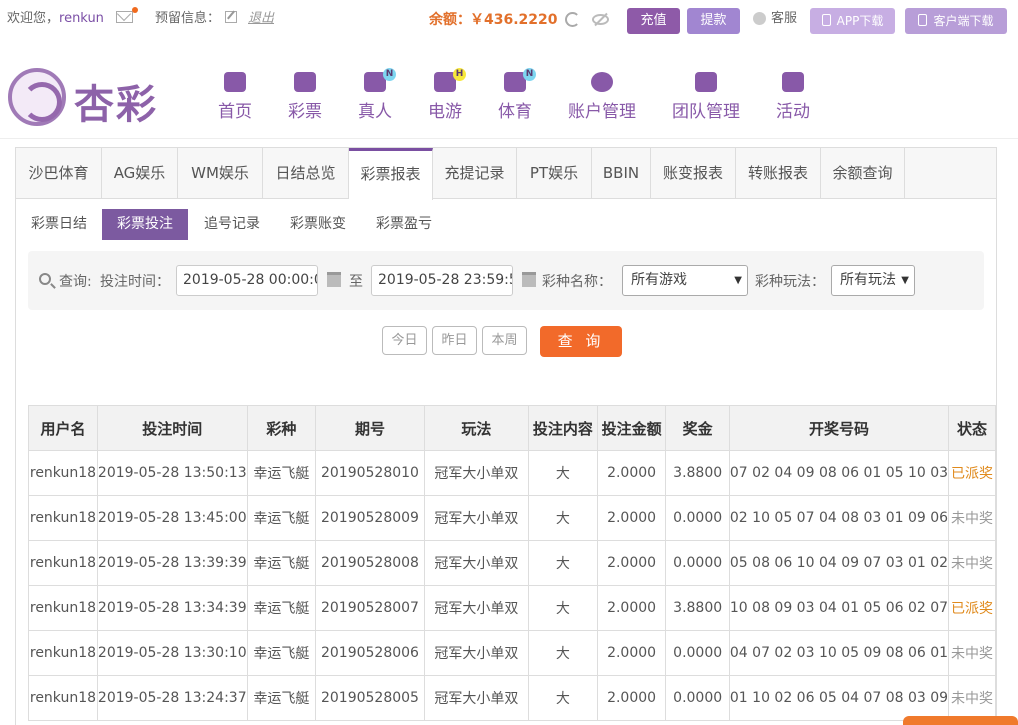 Image resolution: width=1018 pixels, height=725 pixels. I want to click on floating-widget-tab, so click(960, 720).